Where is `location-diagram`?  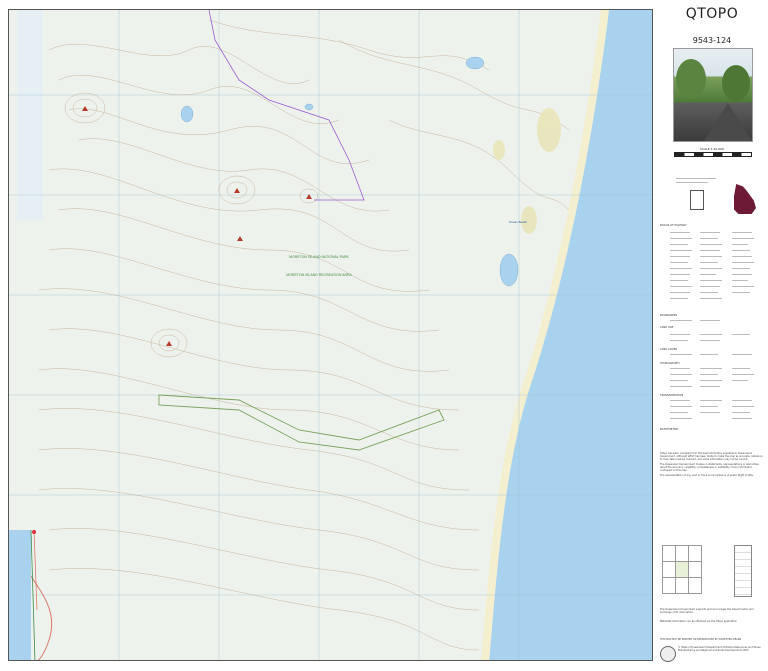 location-diagram is located at coordinates (702, 196).